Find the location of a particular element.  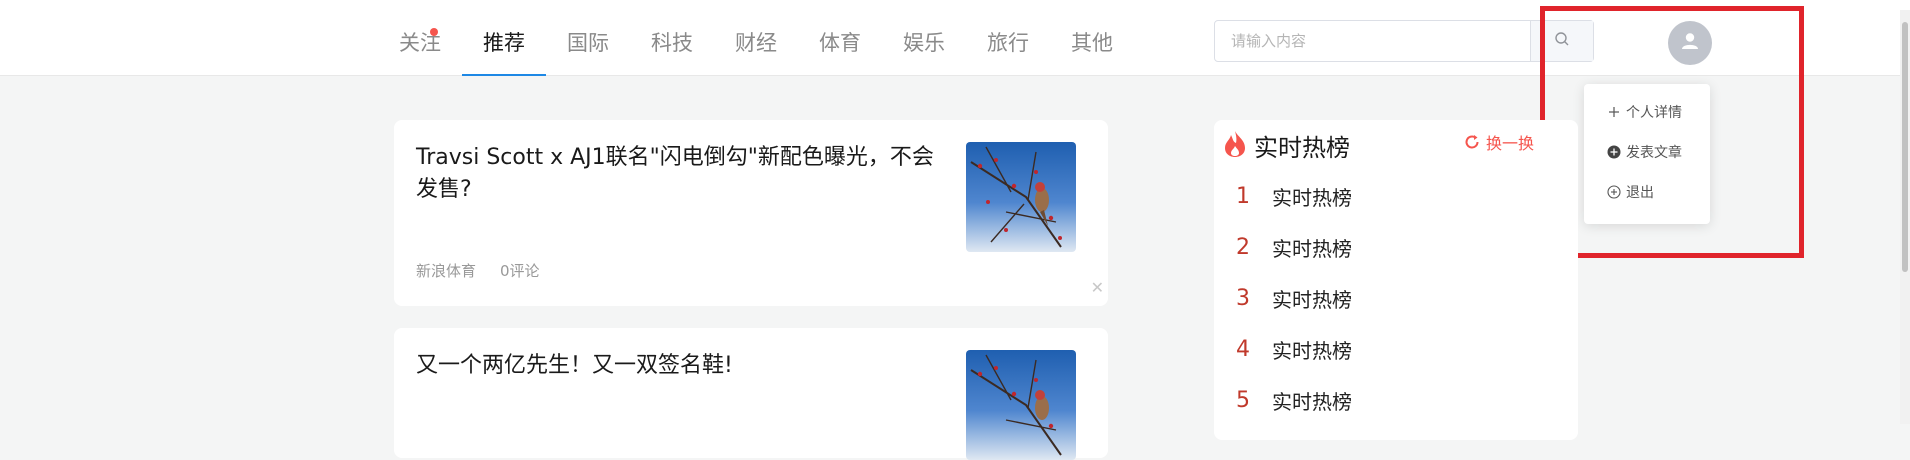

search-button is located at coordinates (1561, 41).